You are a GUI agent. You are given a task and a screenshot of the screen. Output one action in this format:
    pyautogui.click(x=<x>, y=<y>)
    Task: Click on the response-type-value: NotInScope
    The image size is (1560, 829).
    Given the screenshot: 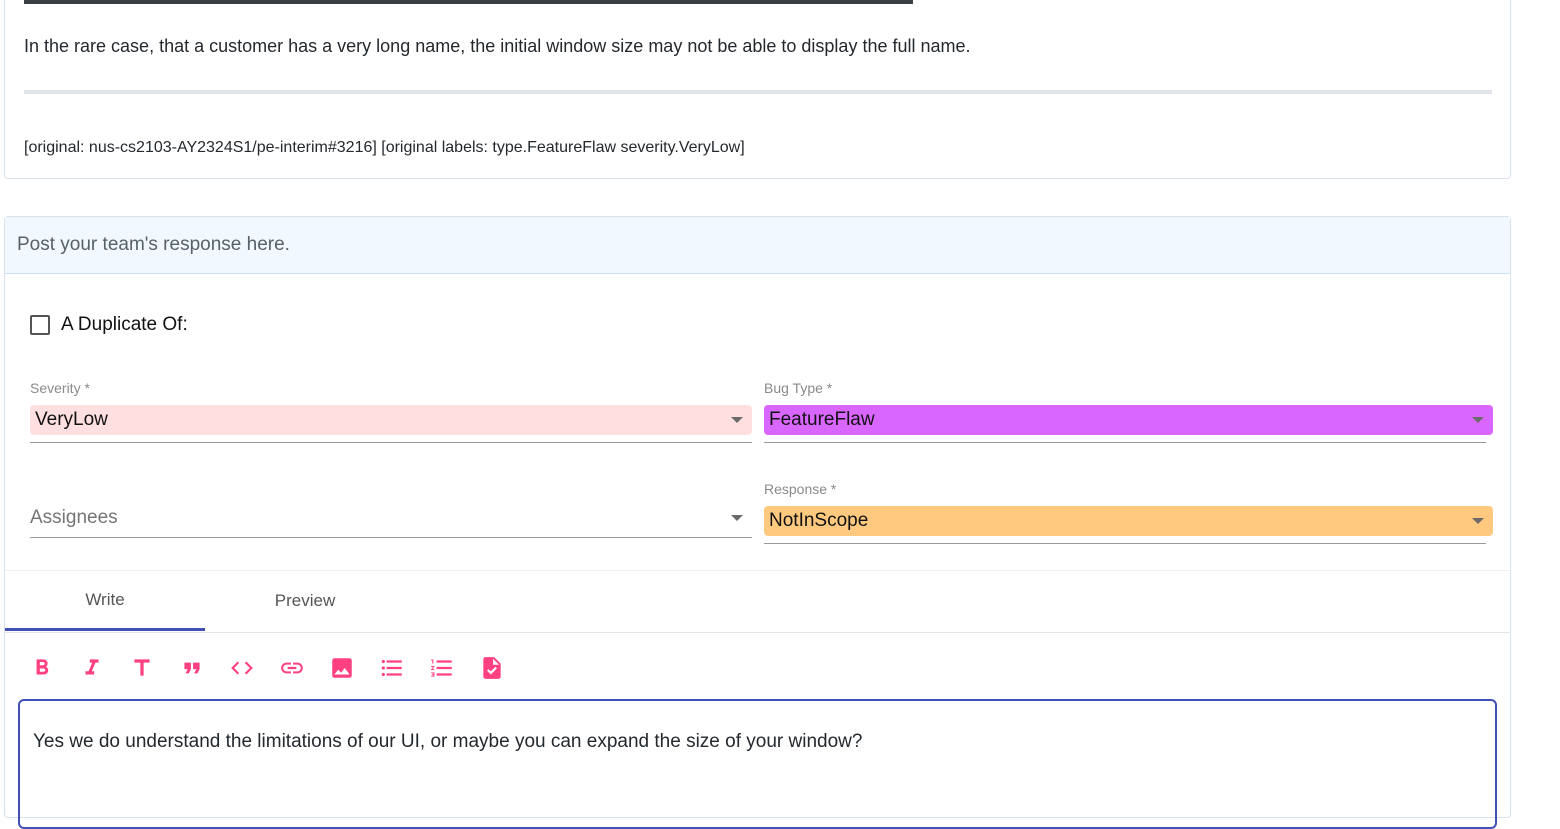 What is the action you would take?
    pyautogui.click(x=819, y=520)
    